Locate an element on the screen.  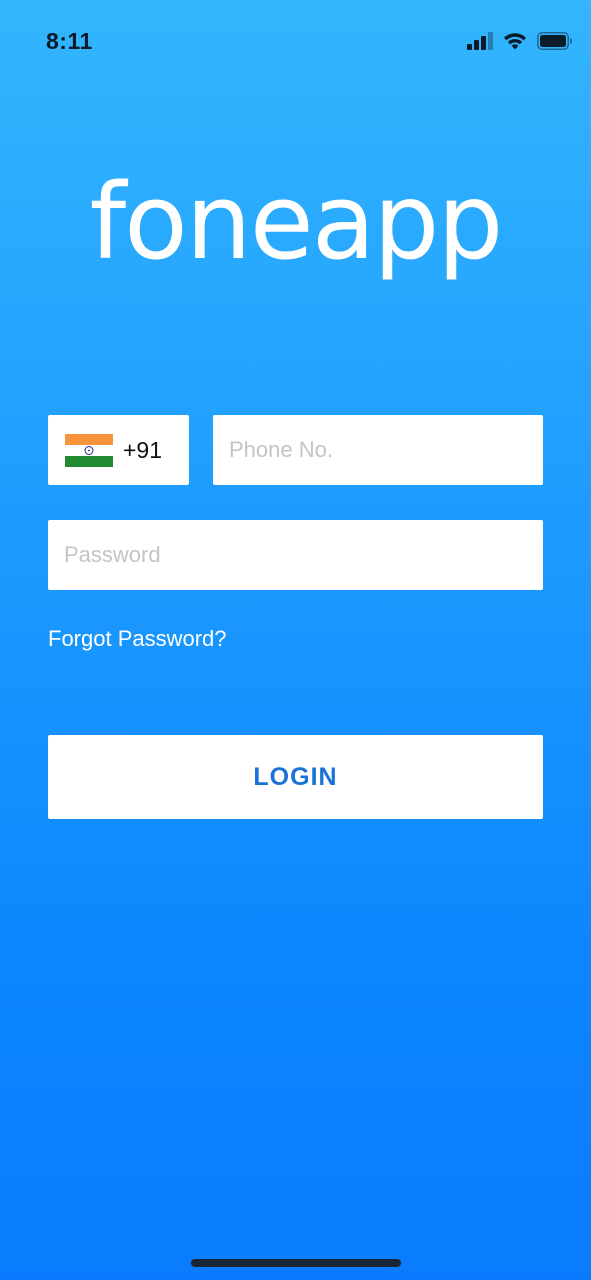
india-flag-icon is located at coordinates (89, 450).